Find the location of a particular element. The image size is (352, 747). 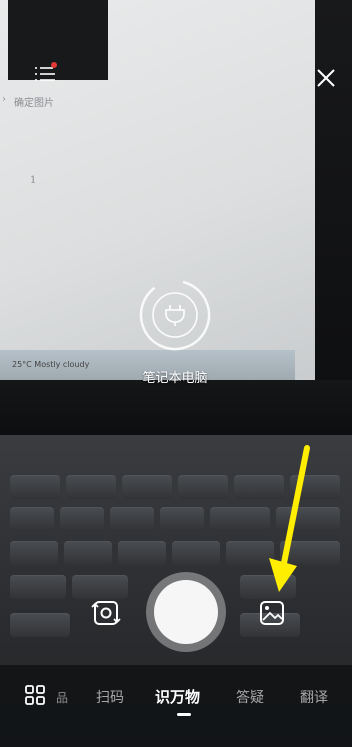

gallery-icon is located at coordinates (272, 613).